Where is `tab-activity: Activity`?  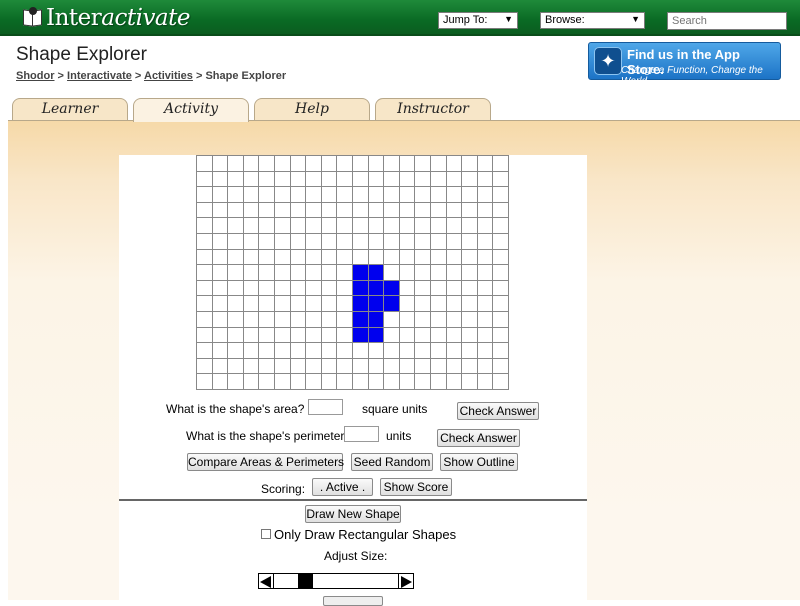
tab-activity: Activity is located at coordinates (191, 110).